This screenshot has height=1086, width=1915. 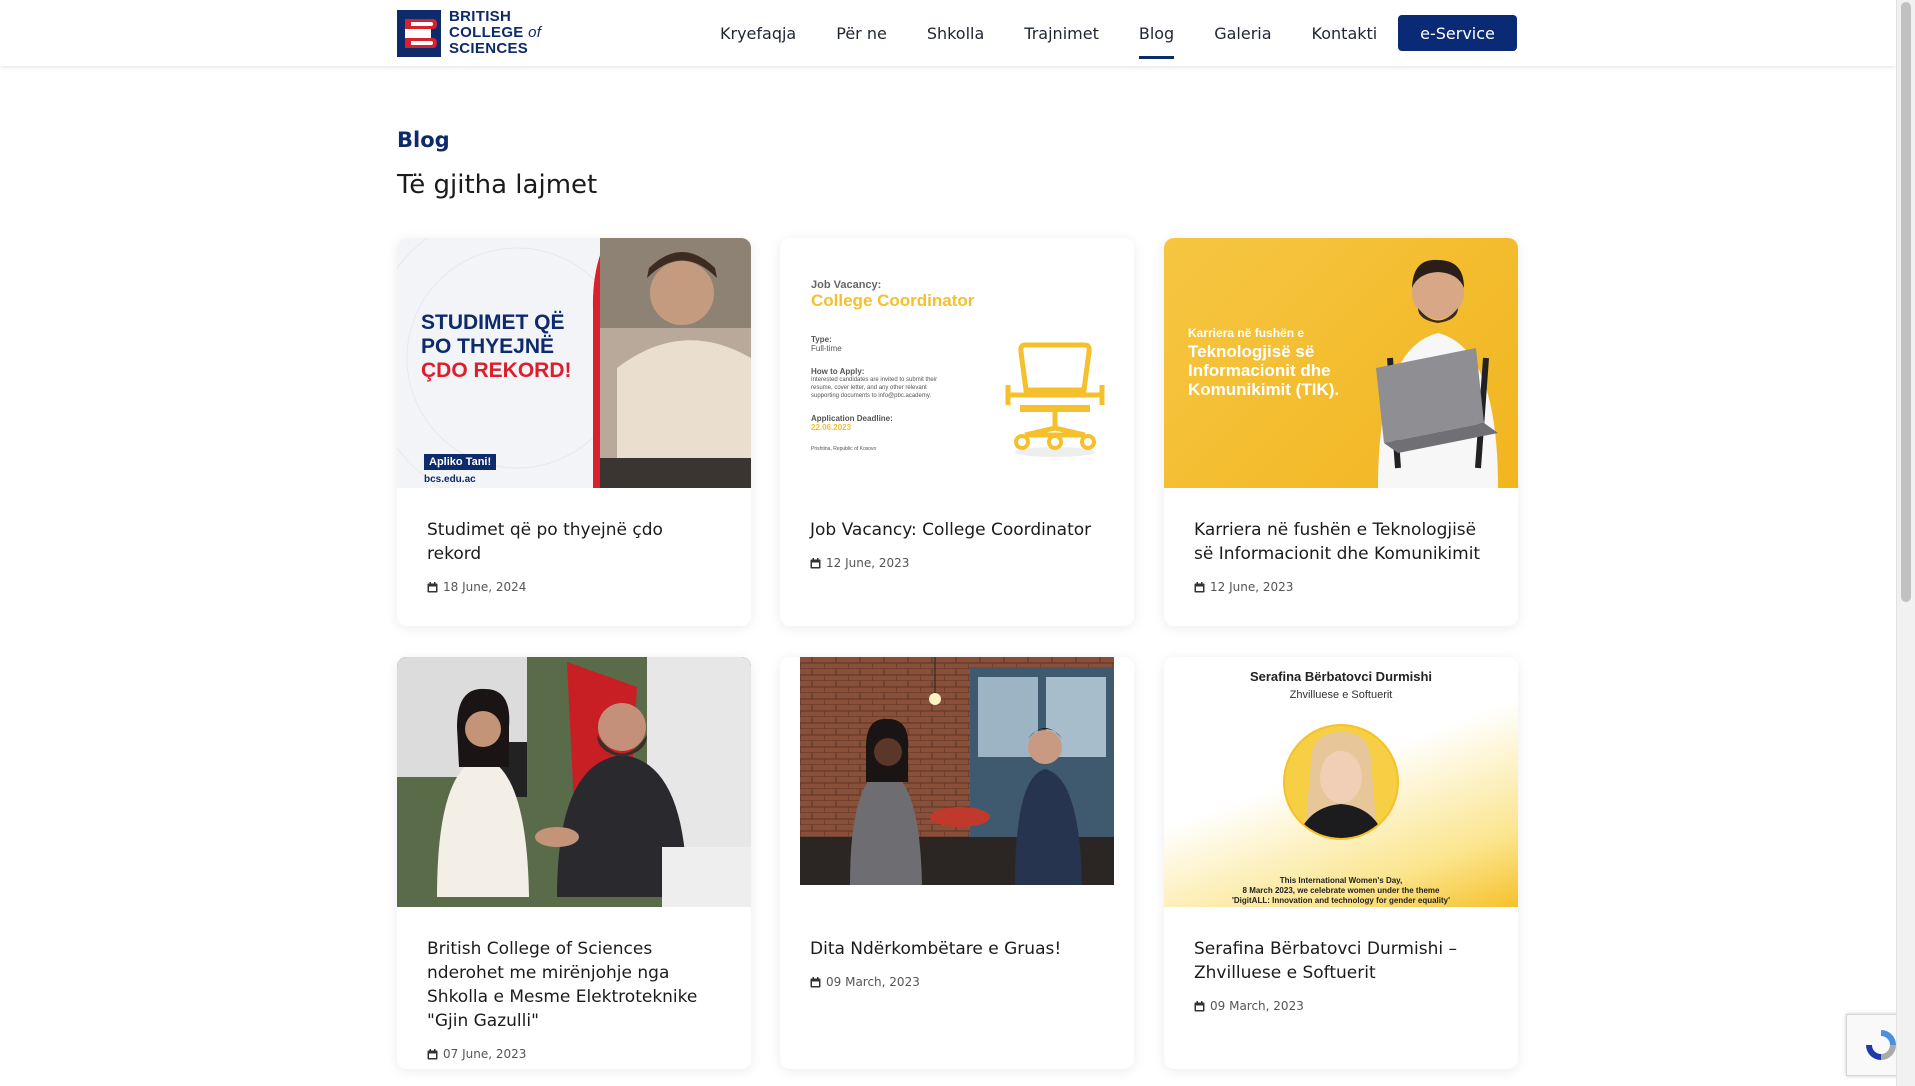 What do you see at coordinates (497, 185) in the screenshot?
I see `page-title: Të gjitha lajmet` at bounding box center [497, 185].